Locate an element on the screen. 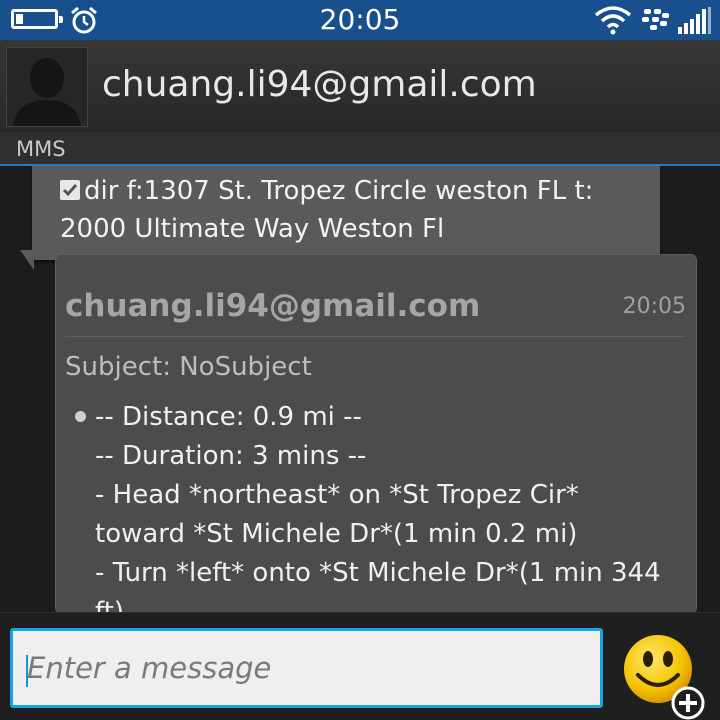 This screenshot has height=720, width=720. contact-title: chuang.li94@gmail.com is located at coordinates (319, 84).